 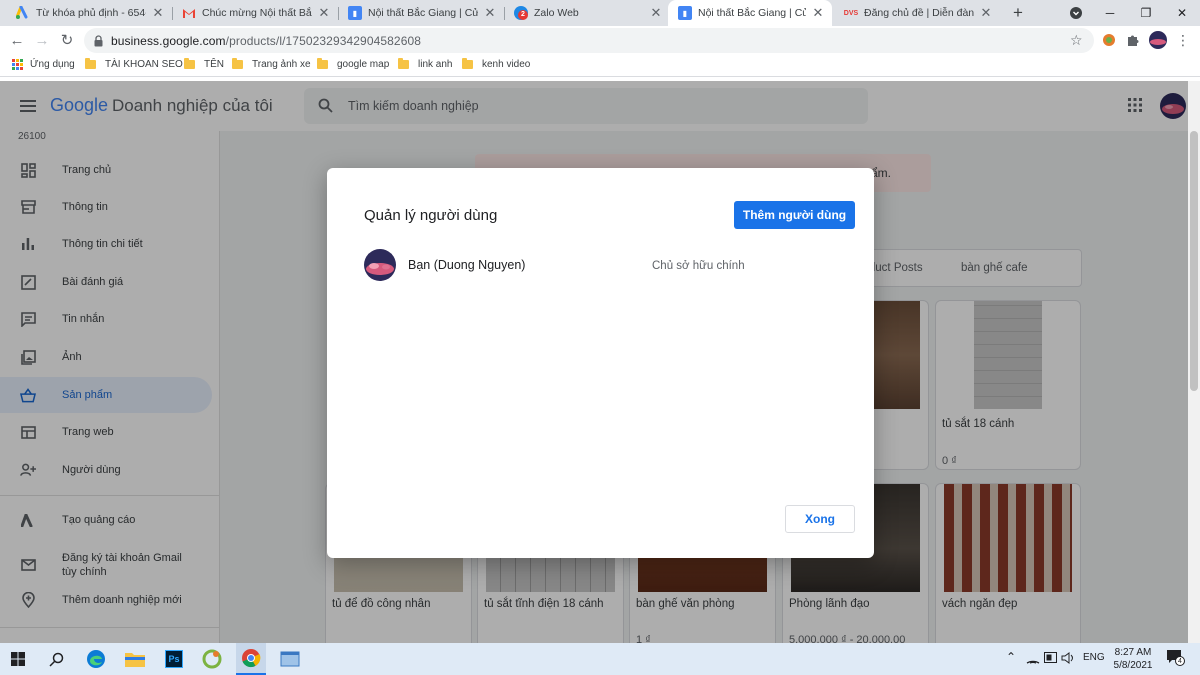 What do you see at coordinates (281, 64) in the screenshot?
I see `bookmark-label: Trang ảnh xe` at bounding box center [281, 64].